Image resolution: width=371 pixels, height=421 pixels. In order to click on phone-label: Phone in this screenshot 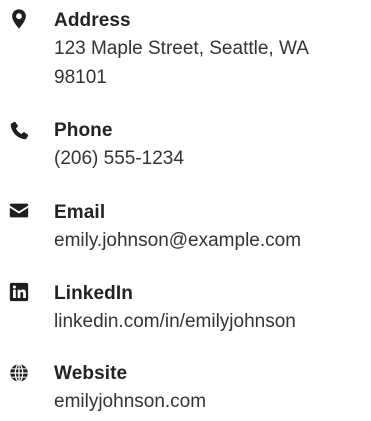, I will do `click(83, 130)`.